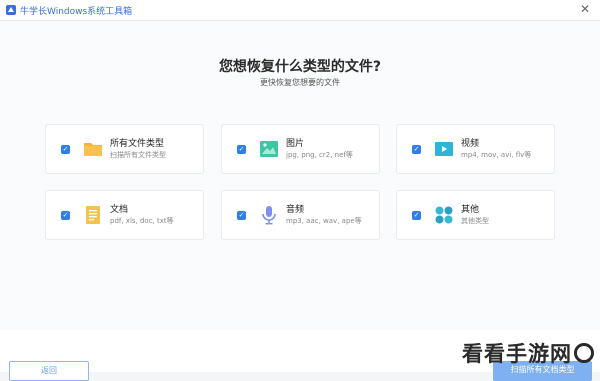 The width and height of the screenshot is (600, 381). Describe the element at coordinates (470, 144) in the screenshot. I see `card-title: 视频` at that location.